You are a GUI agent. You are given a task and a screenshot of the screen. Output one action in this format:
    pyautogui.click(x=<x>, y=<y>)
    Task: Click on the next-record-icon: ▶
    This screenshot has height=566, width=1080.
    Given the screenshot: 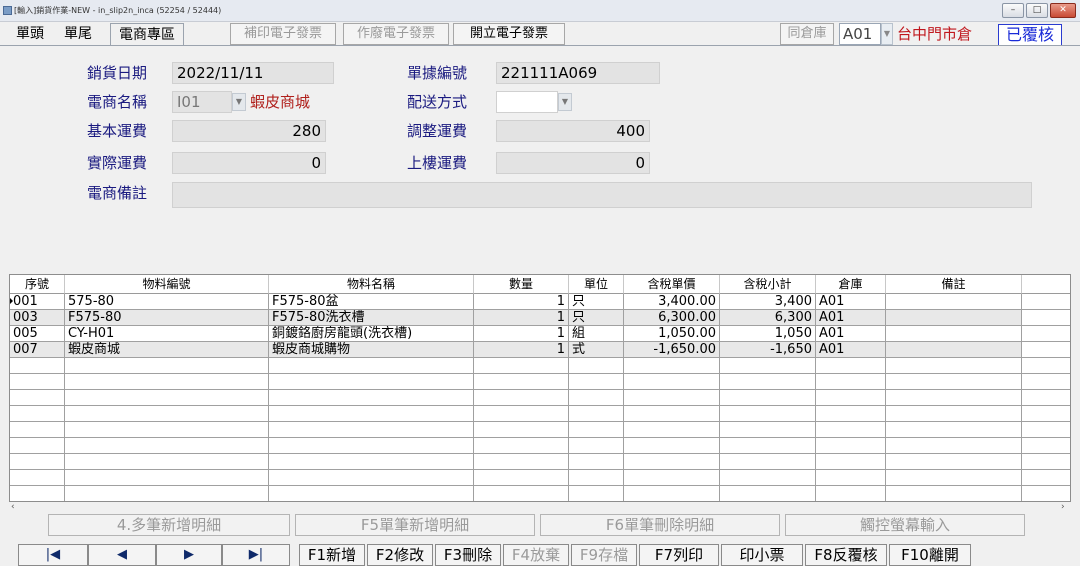 What is the action you would take?
    pyautogui.click(x=189, y=555)
    